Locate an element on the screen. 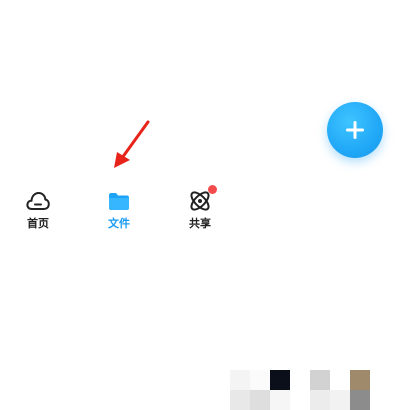  tab-share-label: 共享 is located at coordinates (200, 223).